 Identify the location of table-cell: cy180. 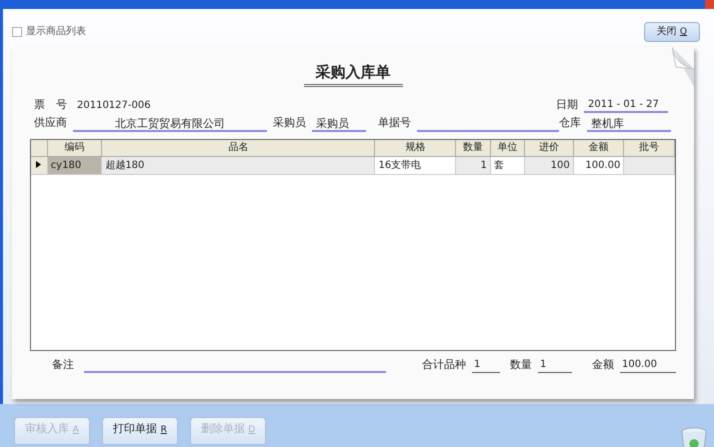
(66, 165).